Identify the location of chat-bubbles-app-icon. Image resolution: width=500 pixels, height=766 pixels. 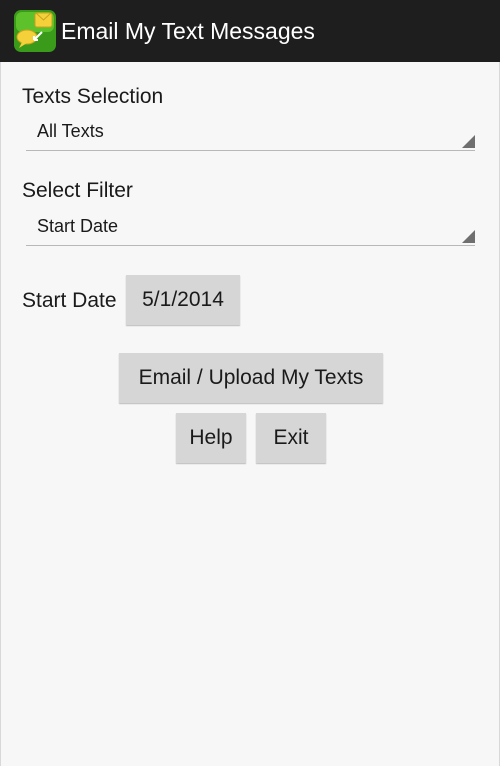
(35, 31).